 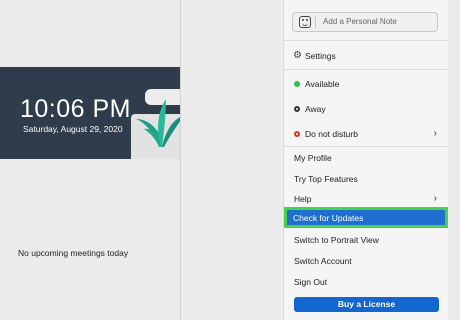 I want to click on status-away-label: Away, so click(x=315, y=109).